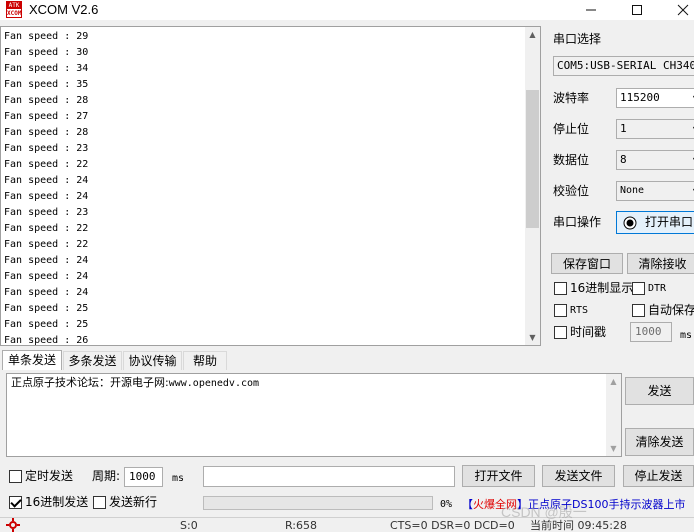 The width and height of the screenshot is (694, 532). Describe the element at coordinates (498, 476) in the screenshot. I see `open-file-button: 打开文件` at that location.